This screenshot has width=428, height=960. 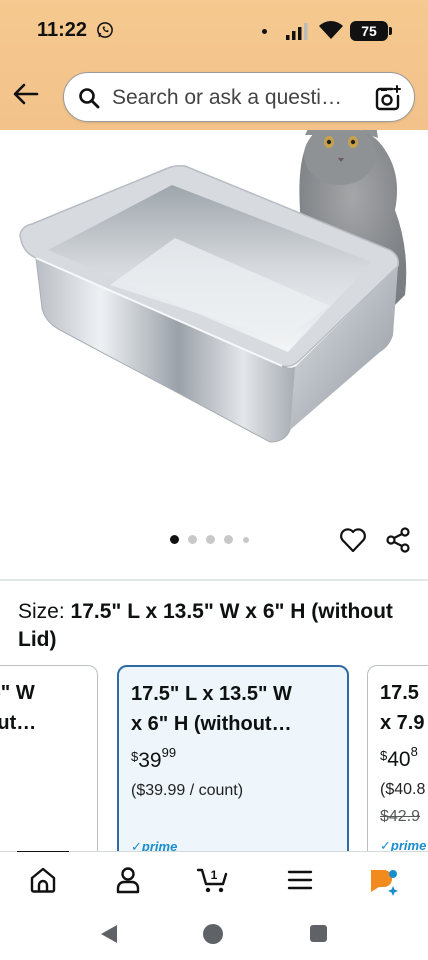 I want to click on section-divider, so click(x=214, y=580).